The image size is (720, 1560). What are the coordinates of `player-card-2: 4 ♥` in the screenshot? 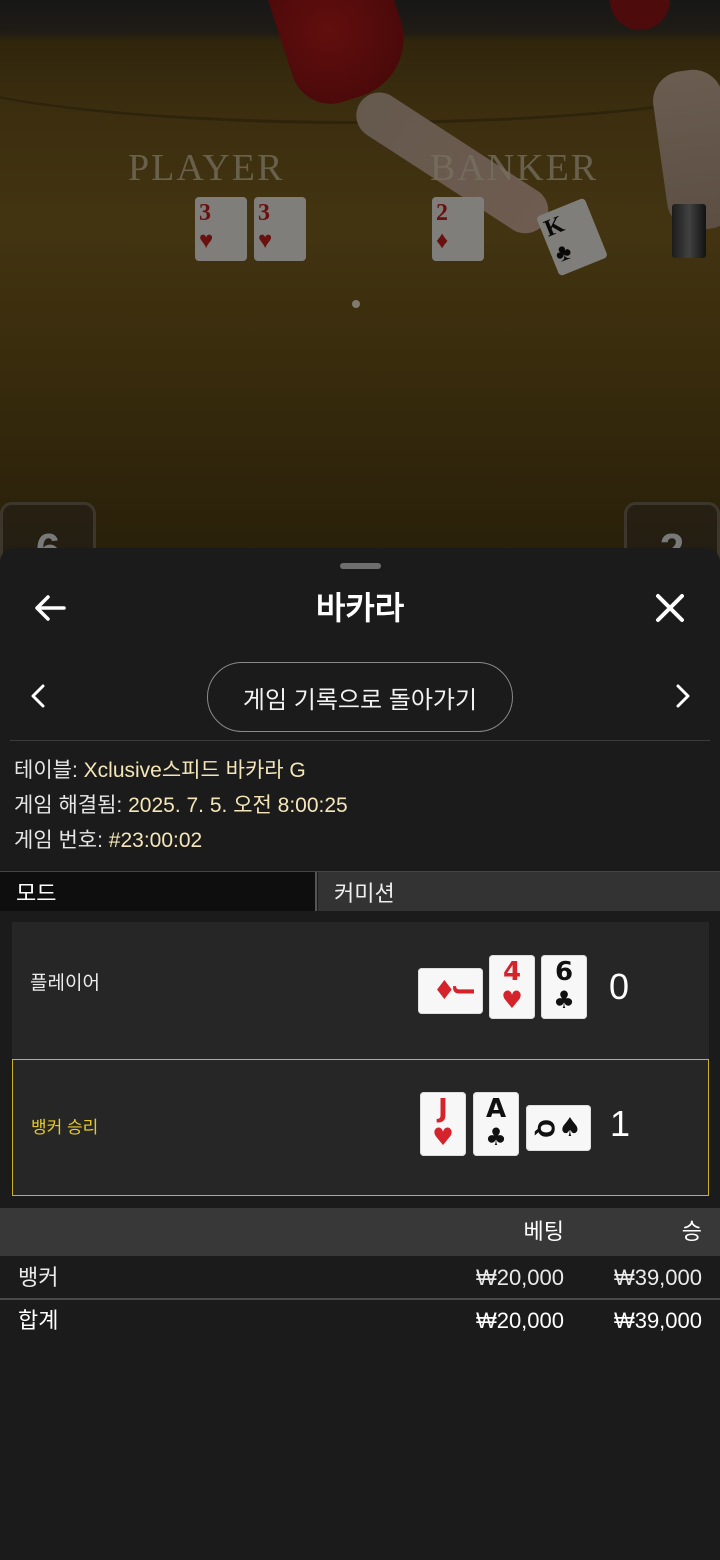 It's located at (512, 987).